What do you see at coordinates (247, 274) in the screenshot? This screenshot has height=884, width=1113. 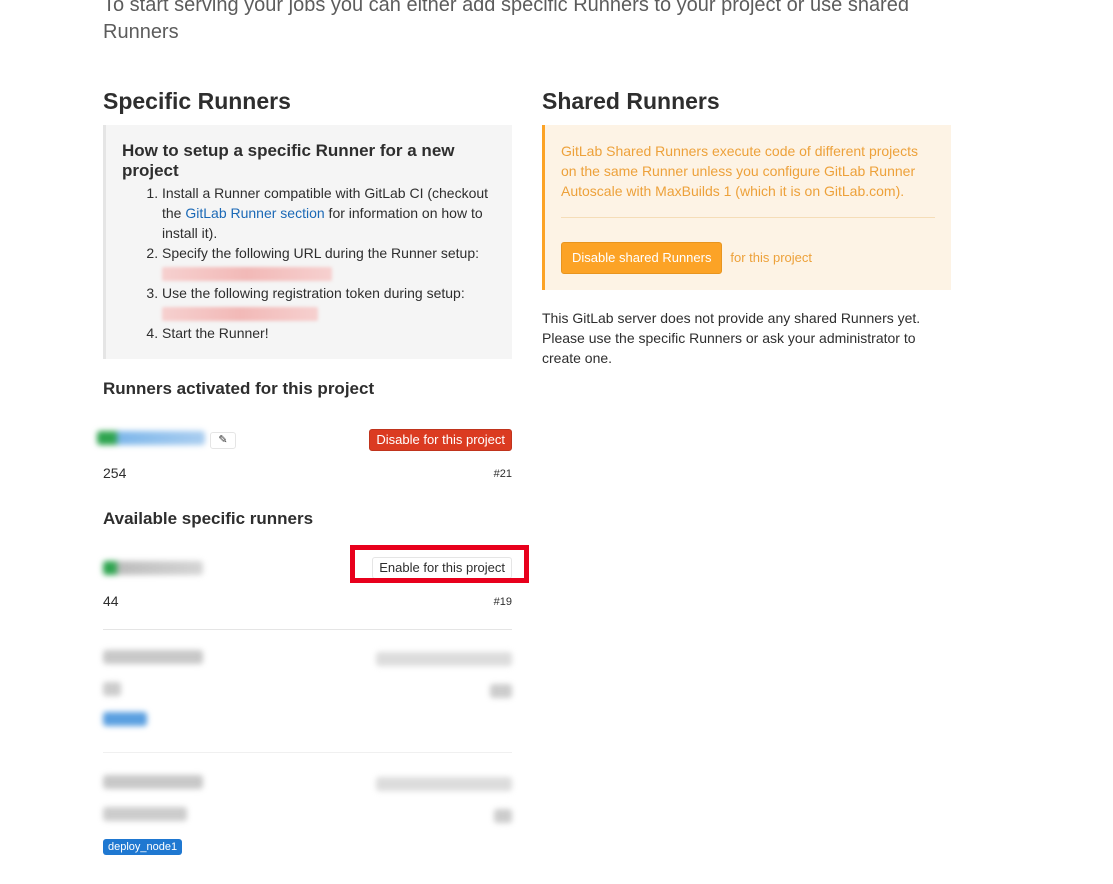 I see `redacted-url` at bounding box center [247, 274].